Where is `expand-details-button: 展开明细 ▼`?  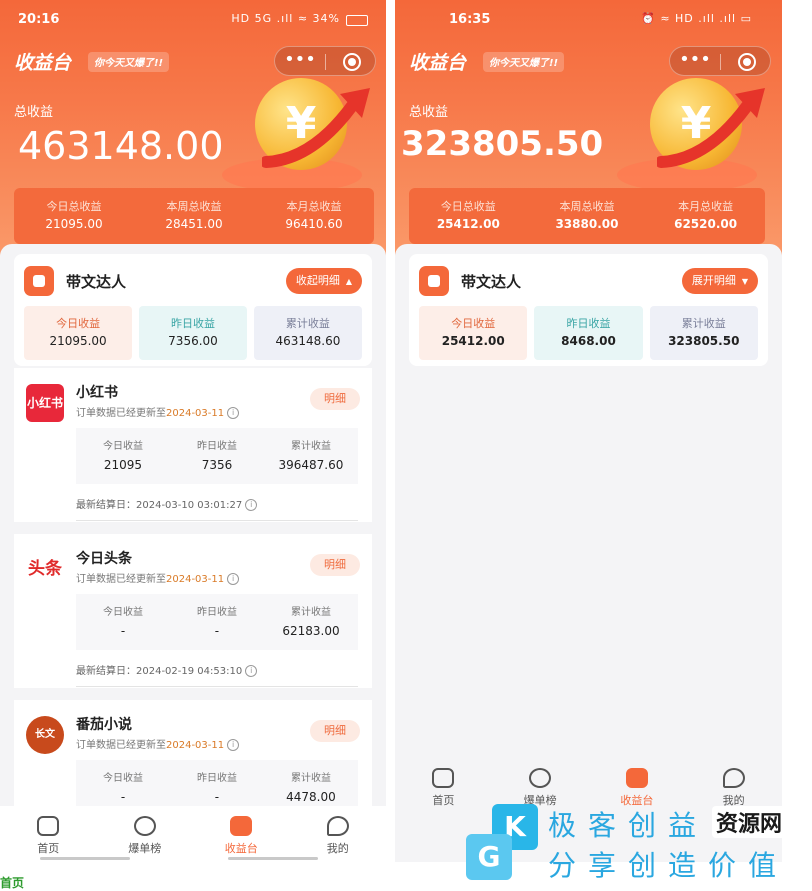
expand-details-button: 展开明细 ▼ is located at coordinates (719, 281).